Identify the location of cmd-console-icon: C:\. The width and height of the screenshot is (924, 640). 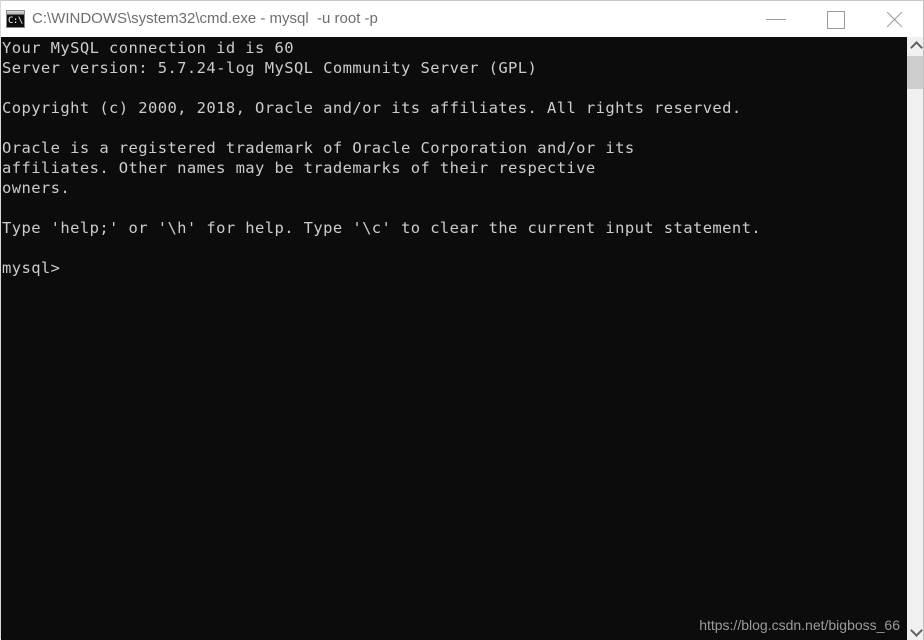
(15, 19).